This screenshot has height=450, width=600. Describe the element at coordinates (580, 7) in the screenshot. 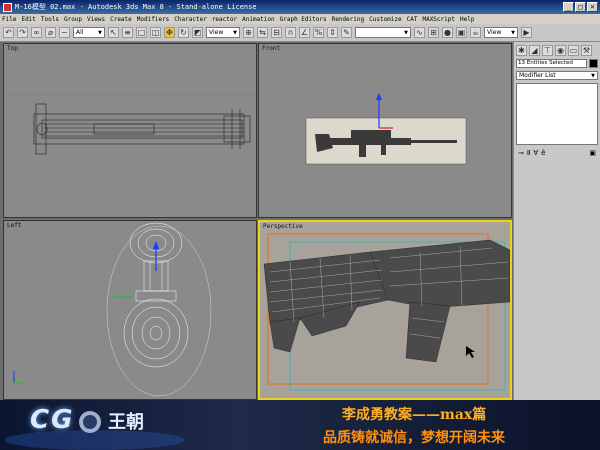

I see `maximize-button: □` at that location.